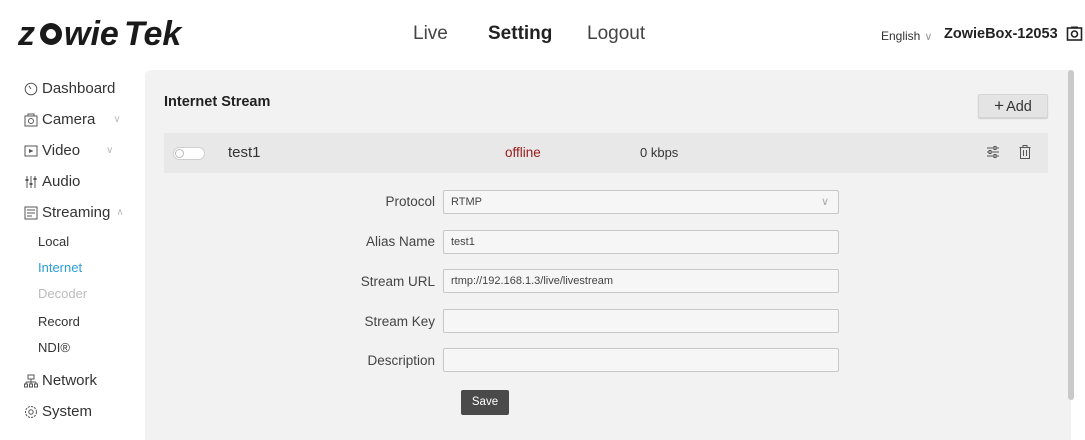 This screenshot has height=440, width=1085. I want to click on nav-live: Live, so click(430, 34).